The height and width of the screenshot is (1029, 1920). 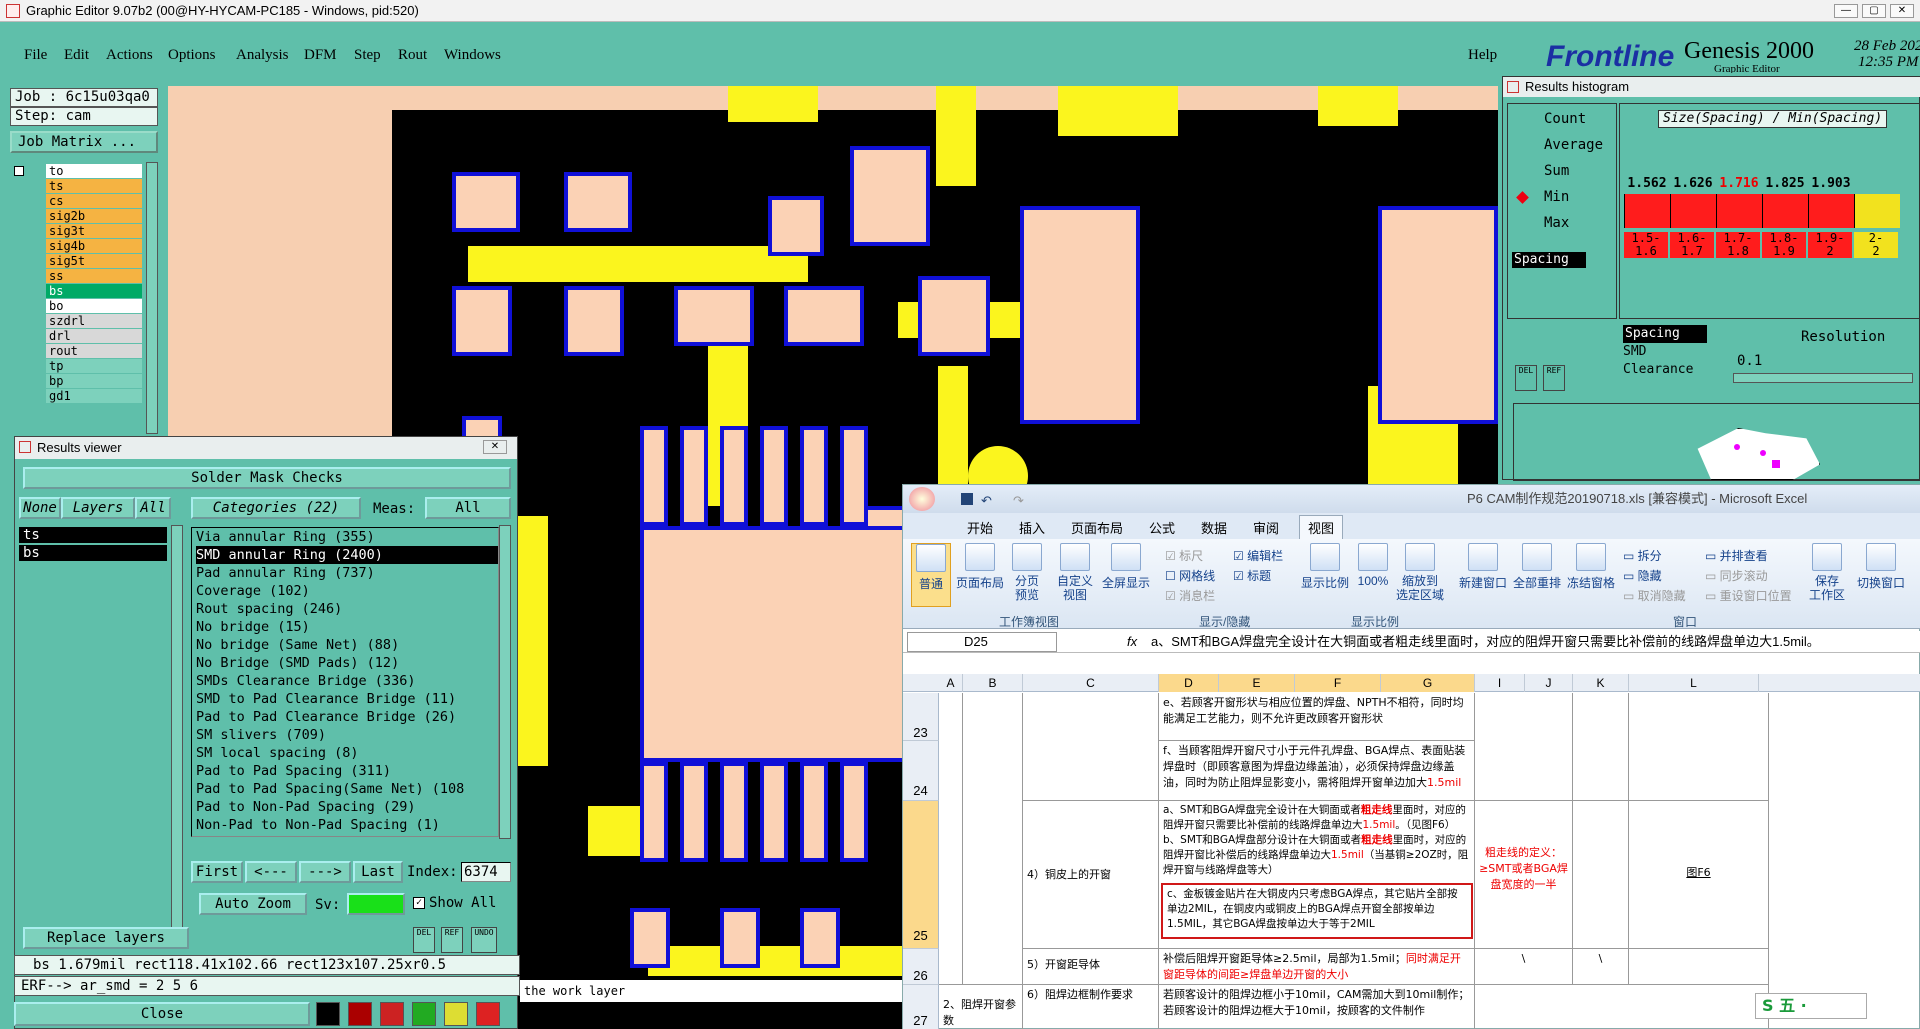 What do you see at coordinates (1091, 683) in the screenshot?
I see `col-c: C` at bounding box center [1091, 683].